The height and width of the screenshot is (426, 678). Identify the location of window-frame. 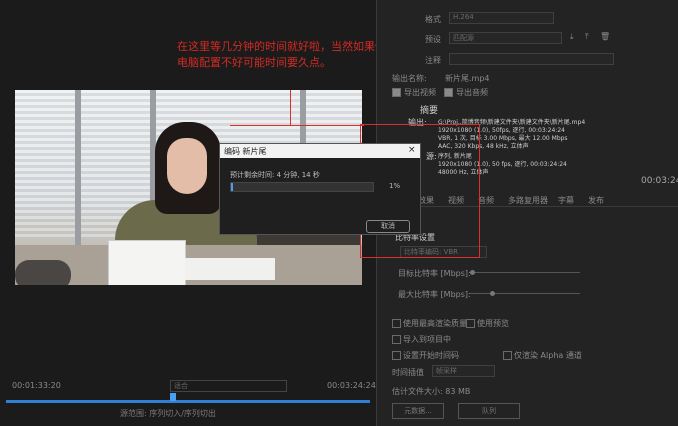
(78, 170).